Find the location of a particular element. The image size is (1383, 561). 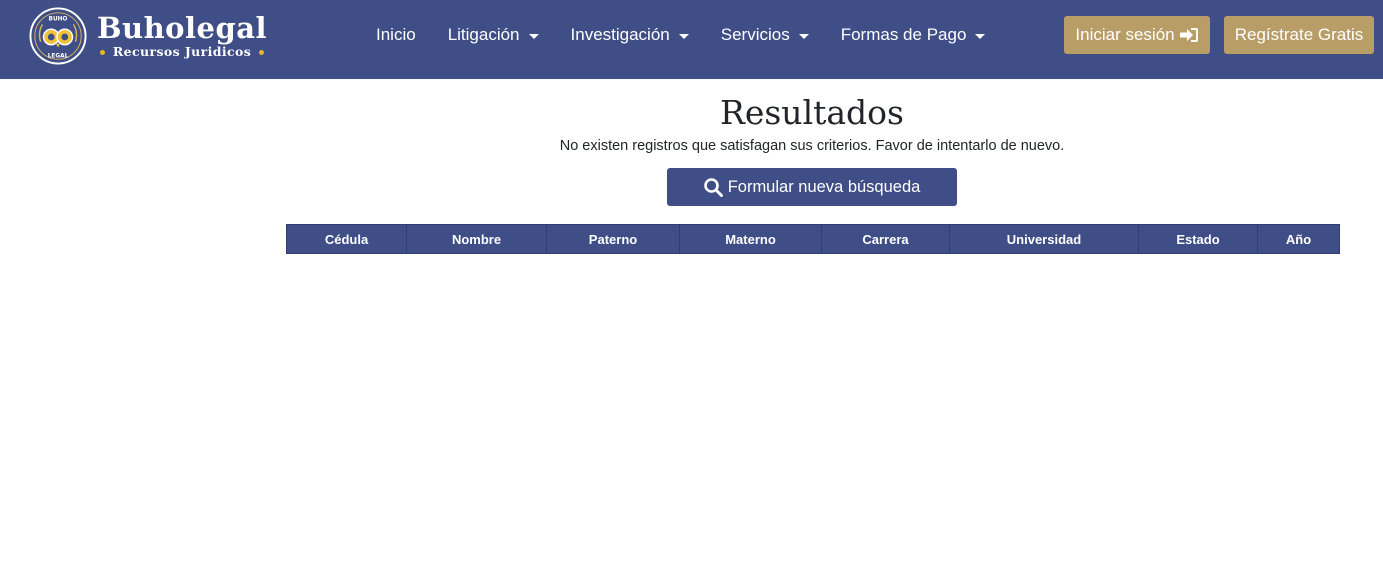

nav-item-servicios: Servicios is located at coordinates (765, 35).